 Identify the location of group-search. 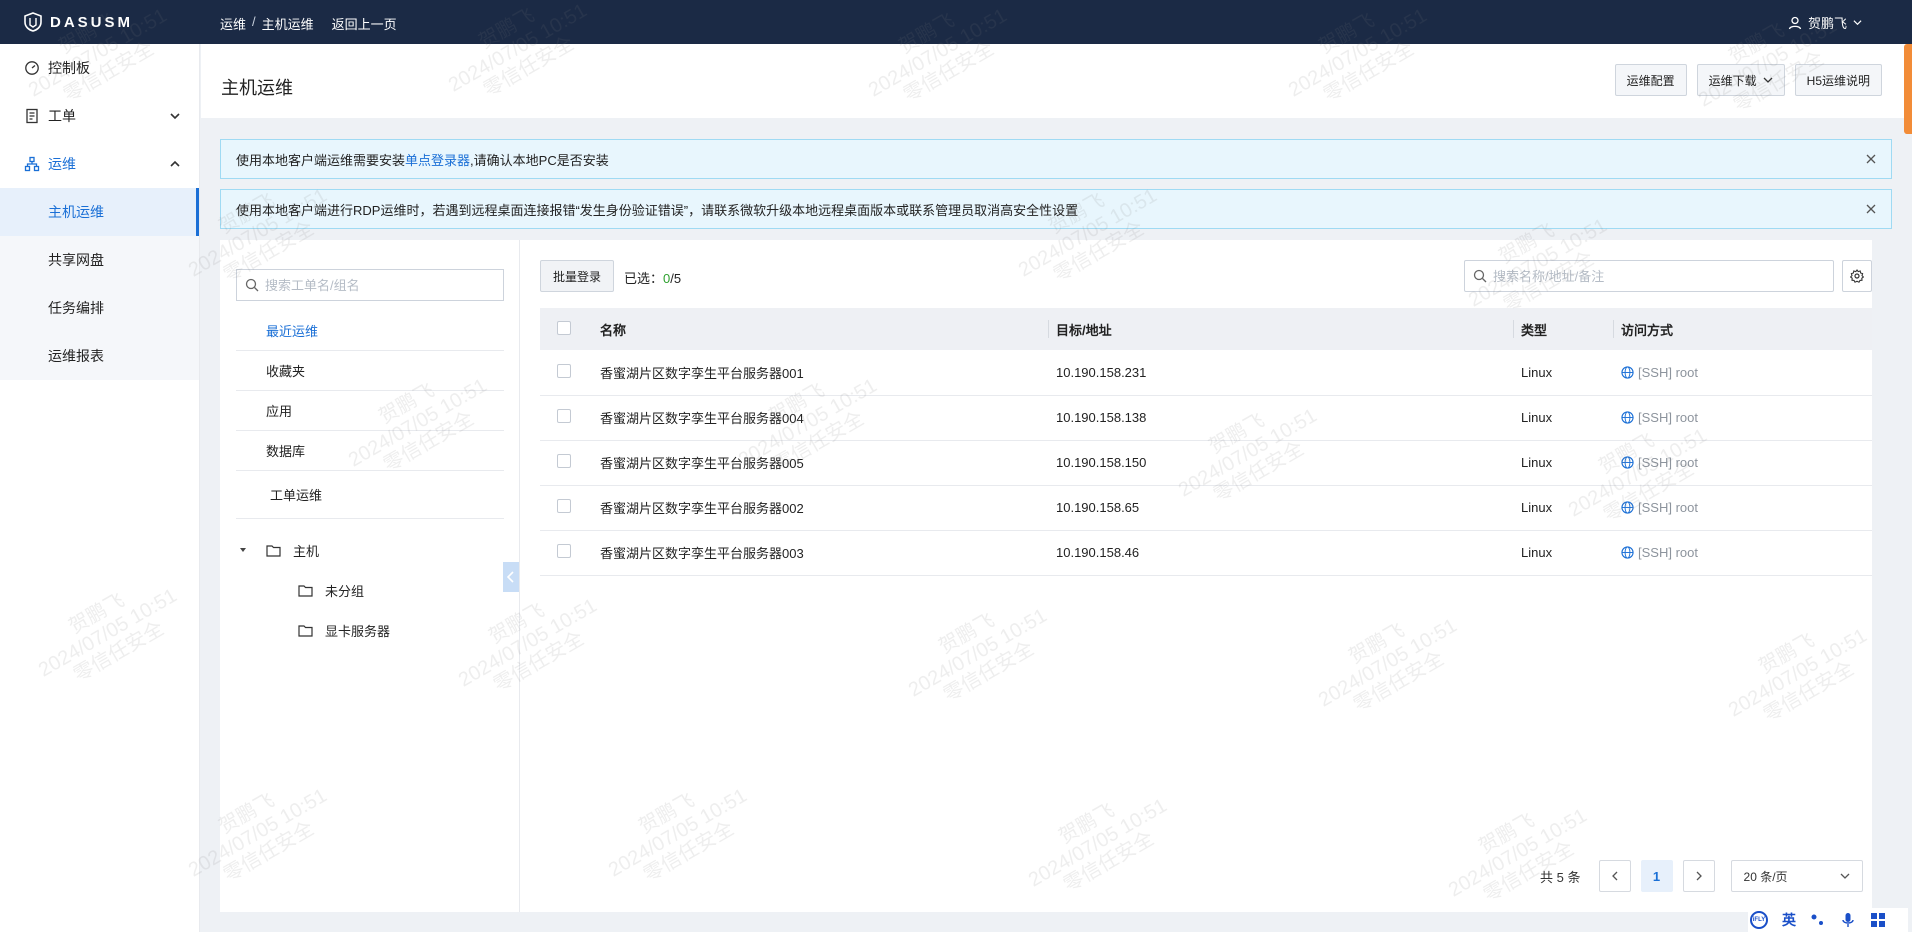
(370, 285).